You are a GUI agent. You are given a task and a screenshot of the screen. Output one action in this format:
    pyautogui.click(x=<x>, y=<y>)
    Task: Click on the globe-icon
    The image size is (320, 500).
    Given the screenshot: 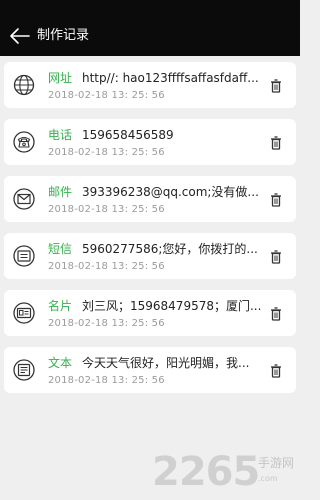 What is the action you would take?
    pyautogui.click(x=24, y=85)
    